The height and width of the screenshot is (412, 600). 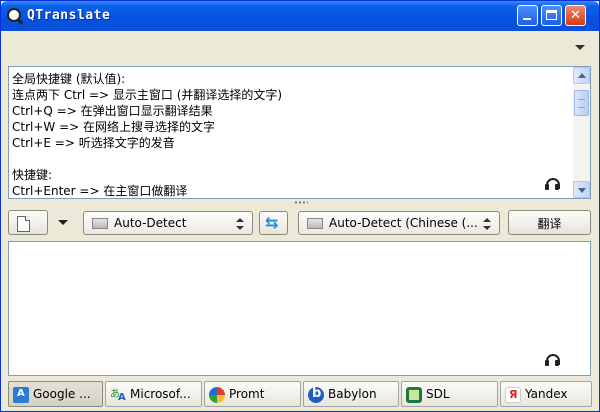 What do you see at coordinates (14, 15) in the screenshot?
I see `app-magnifier-icon` at bounding box center [14, 15].